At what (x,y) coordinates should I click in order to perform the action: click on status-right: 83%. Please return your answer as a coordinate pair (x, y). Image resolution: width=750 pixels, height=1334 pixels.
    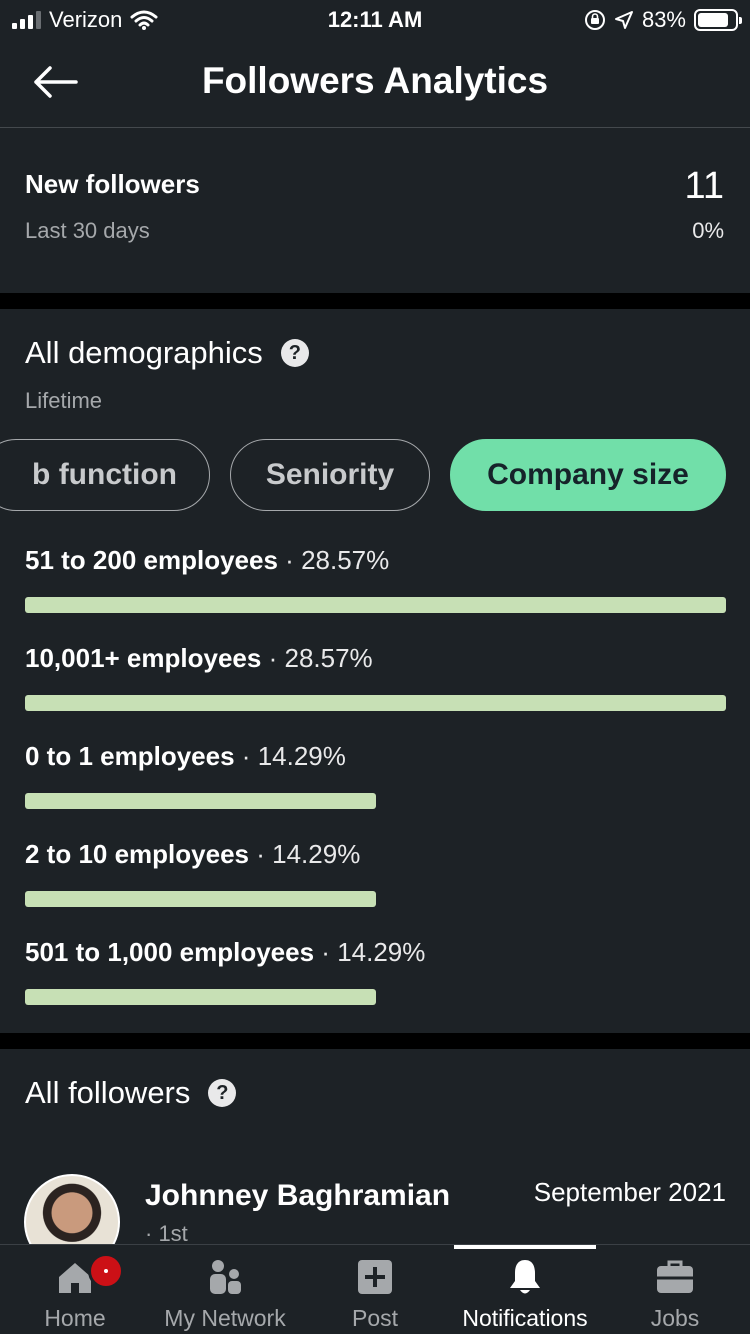
    Looking at the image, I should click on (663, 20).